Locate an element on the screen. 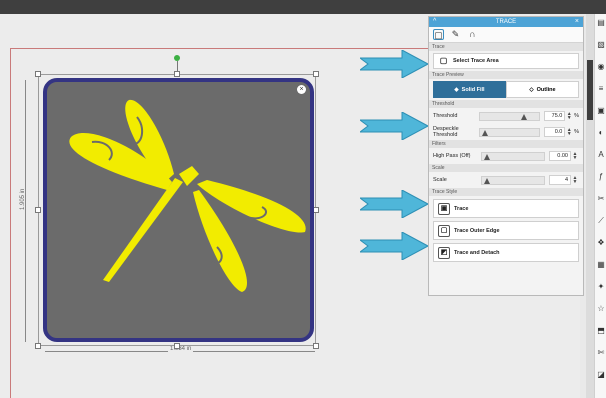  solid-fill-option: ◆ Solid Fill is located at coordinates (469, 89).